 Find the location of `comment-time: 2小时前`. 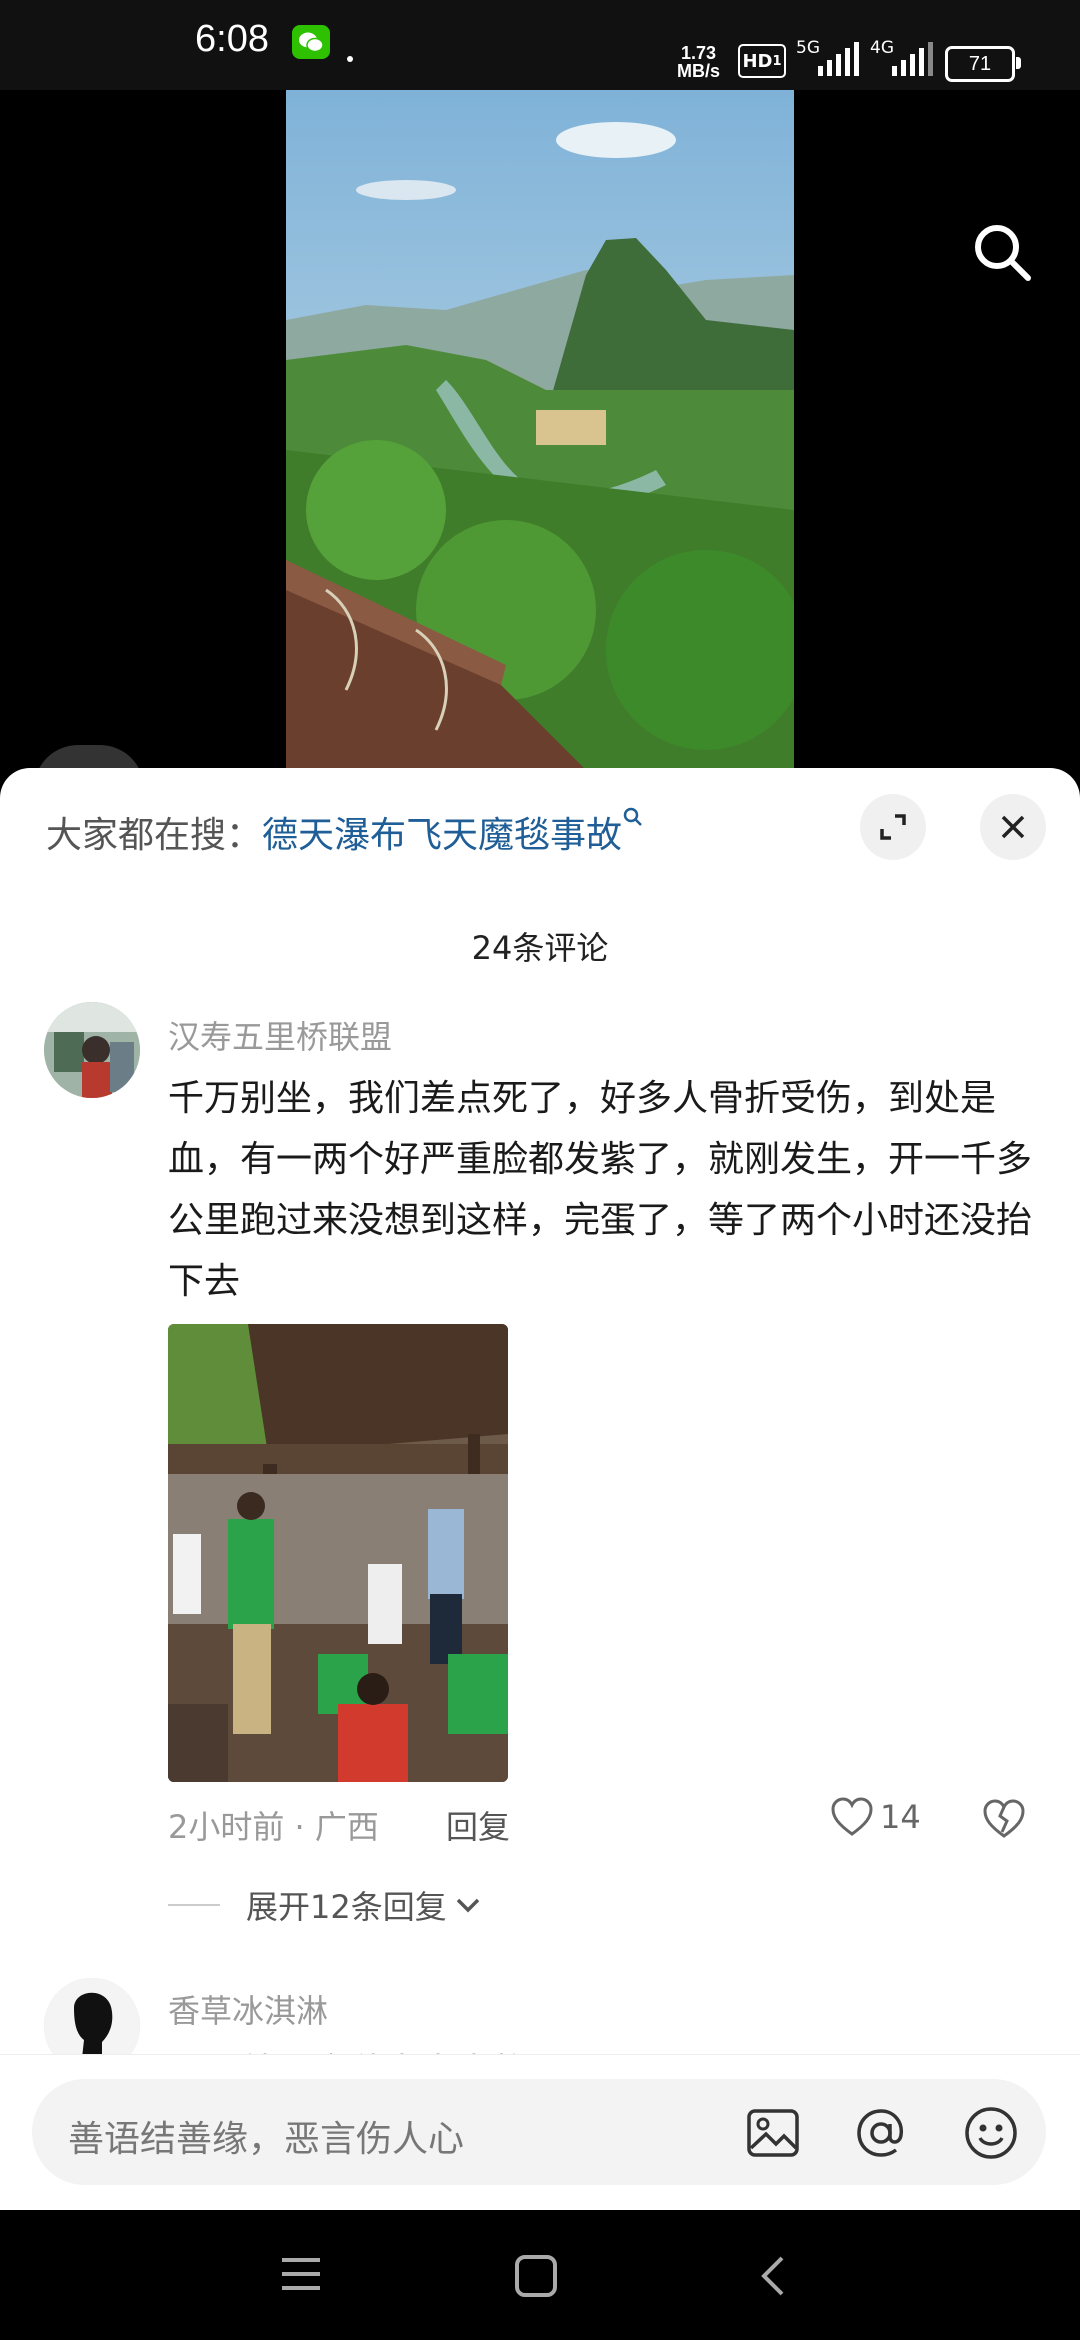

comment-time: 2小时前 is located at coordinates (226, 1827).